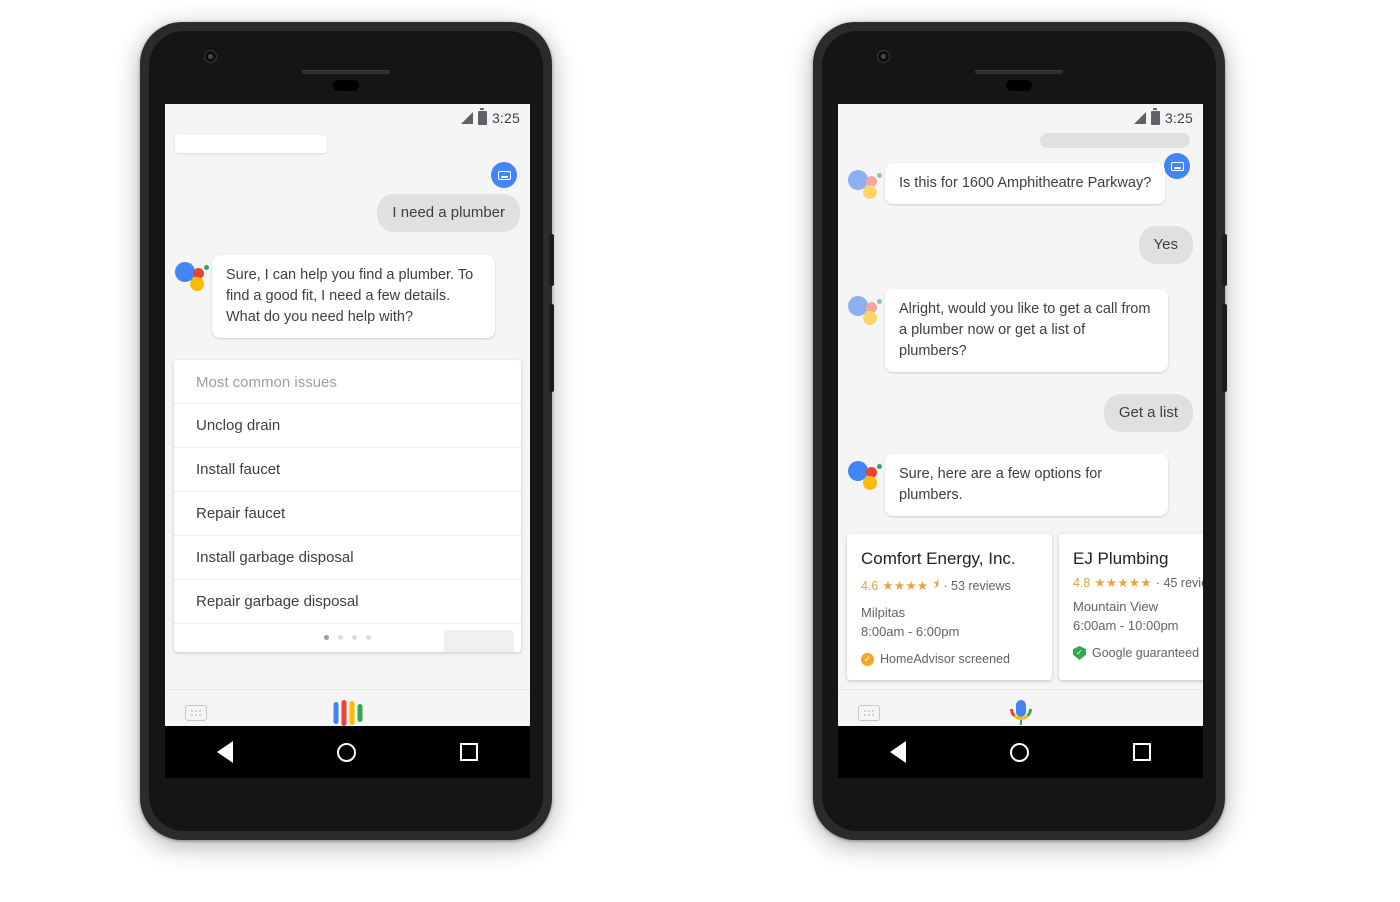  What do you see at coordinates (1165, 245) in the screenshot?
I see `user-message-bubble: Yes` at bounding box center [1165, 245].